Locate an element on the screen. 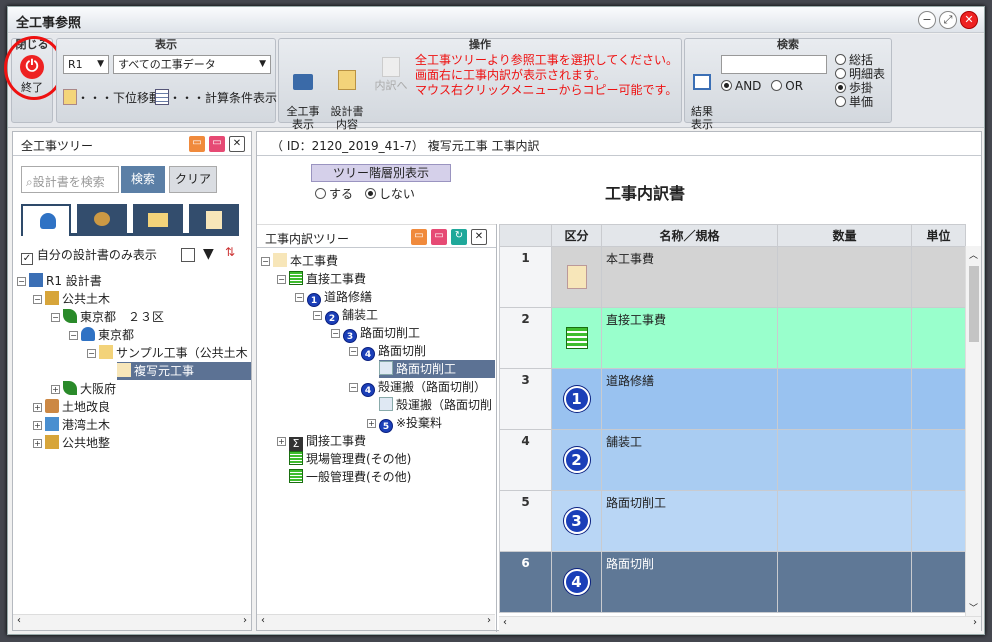 Image resolution: width=992 pixels, height=642 pixels. yes-radio: する is located at coordinates (334, 194).